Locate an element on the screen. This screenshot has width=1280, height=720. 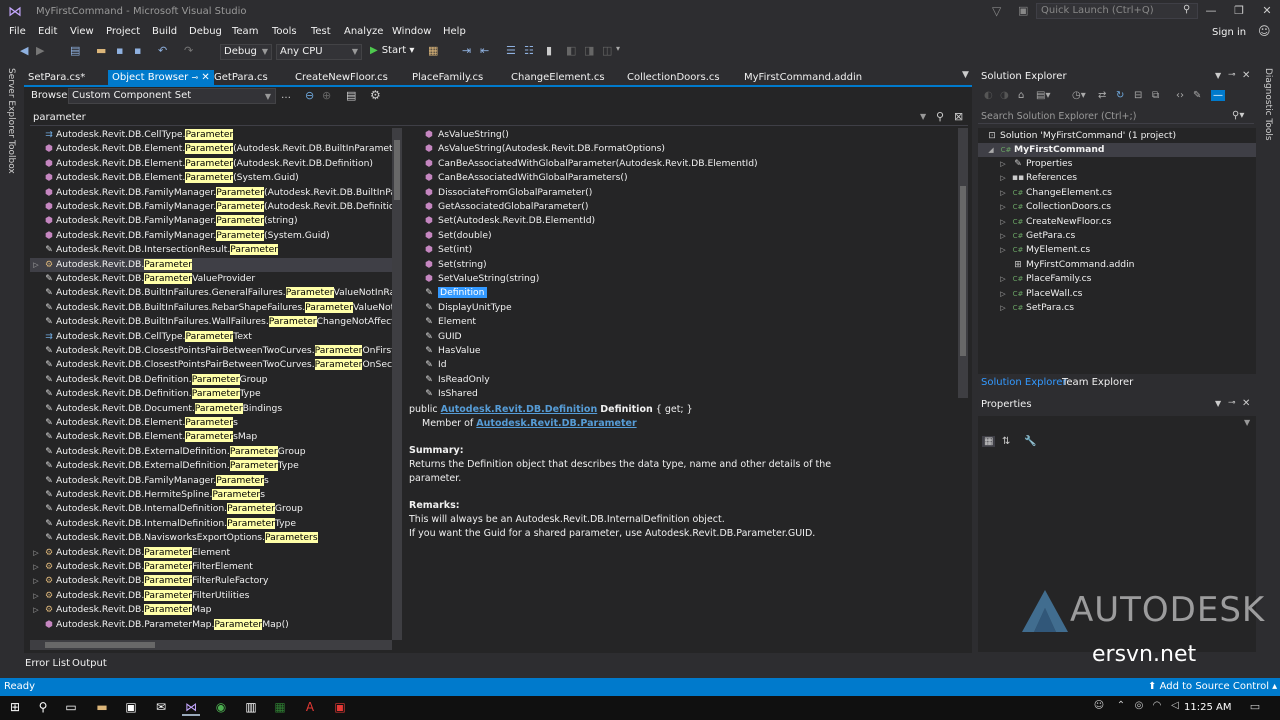
search-icon: ⚲ is located at coordinates (940, 116).